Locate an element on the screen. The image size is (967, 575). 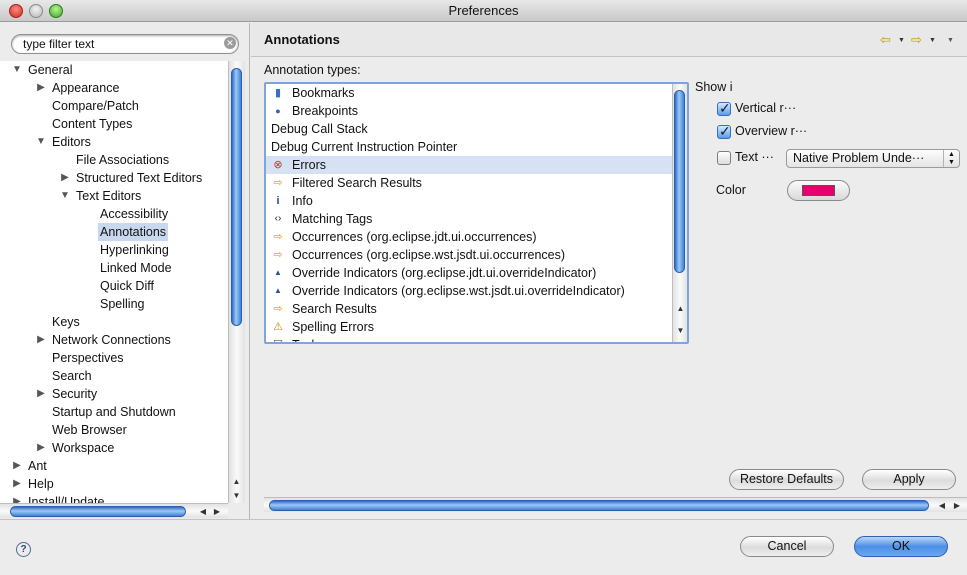
color-picker-button is located at coordinates (818, 190).